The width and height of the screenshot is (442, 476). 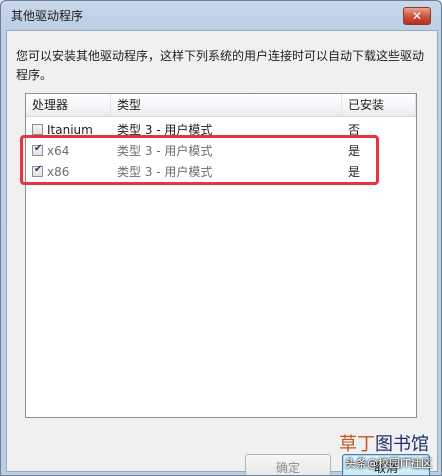 I want to click on column-header-installed: 已安装, so click(x=379, y=105).